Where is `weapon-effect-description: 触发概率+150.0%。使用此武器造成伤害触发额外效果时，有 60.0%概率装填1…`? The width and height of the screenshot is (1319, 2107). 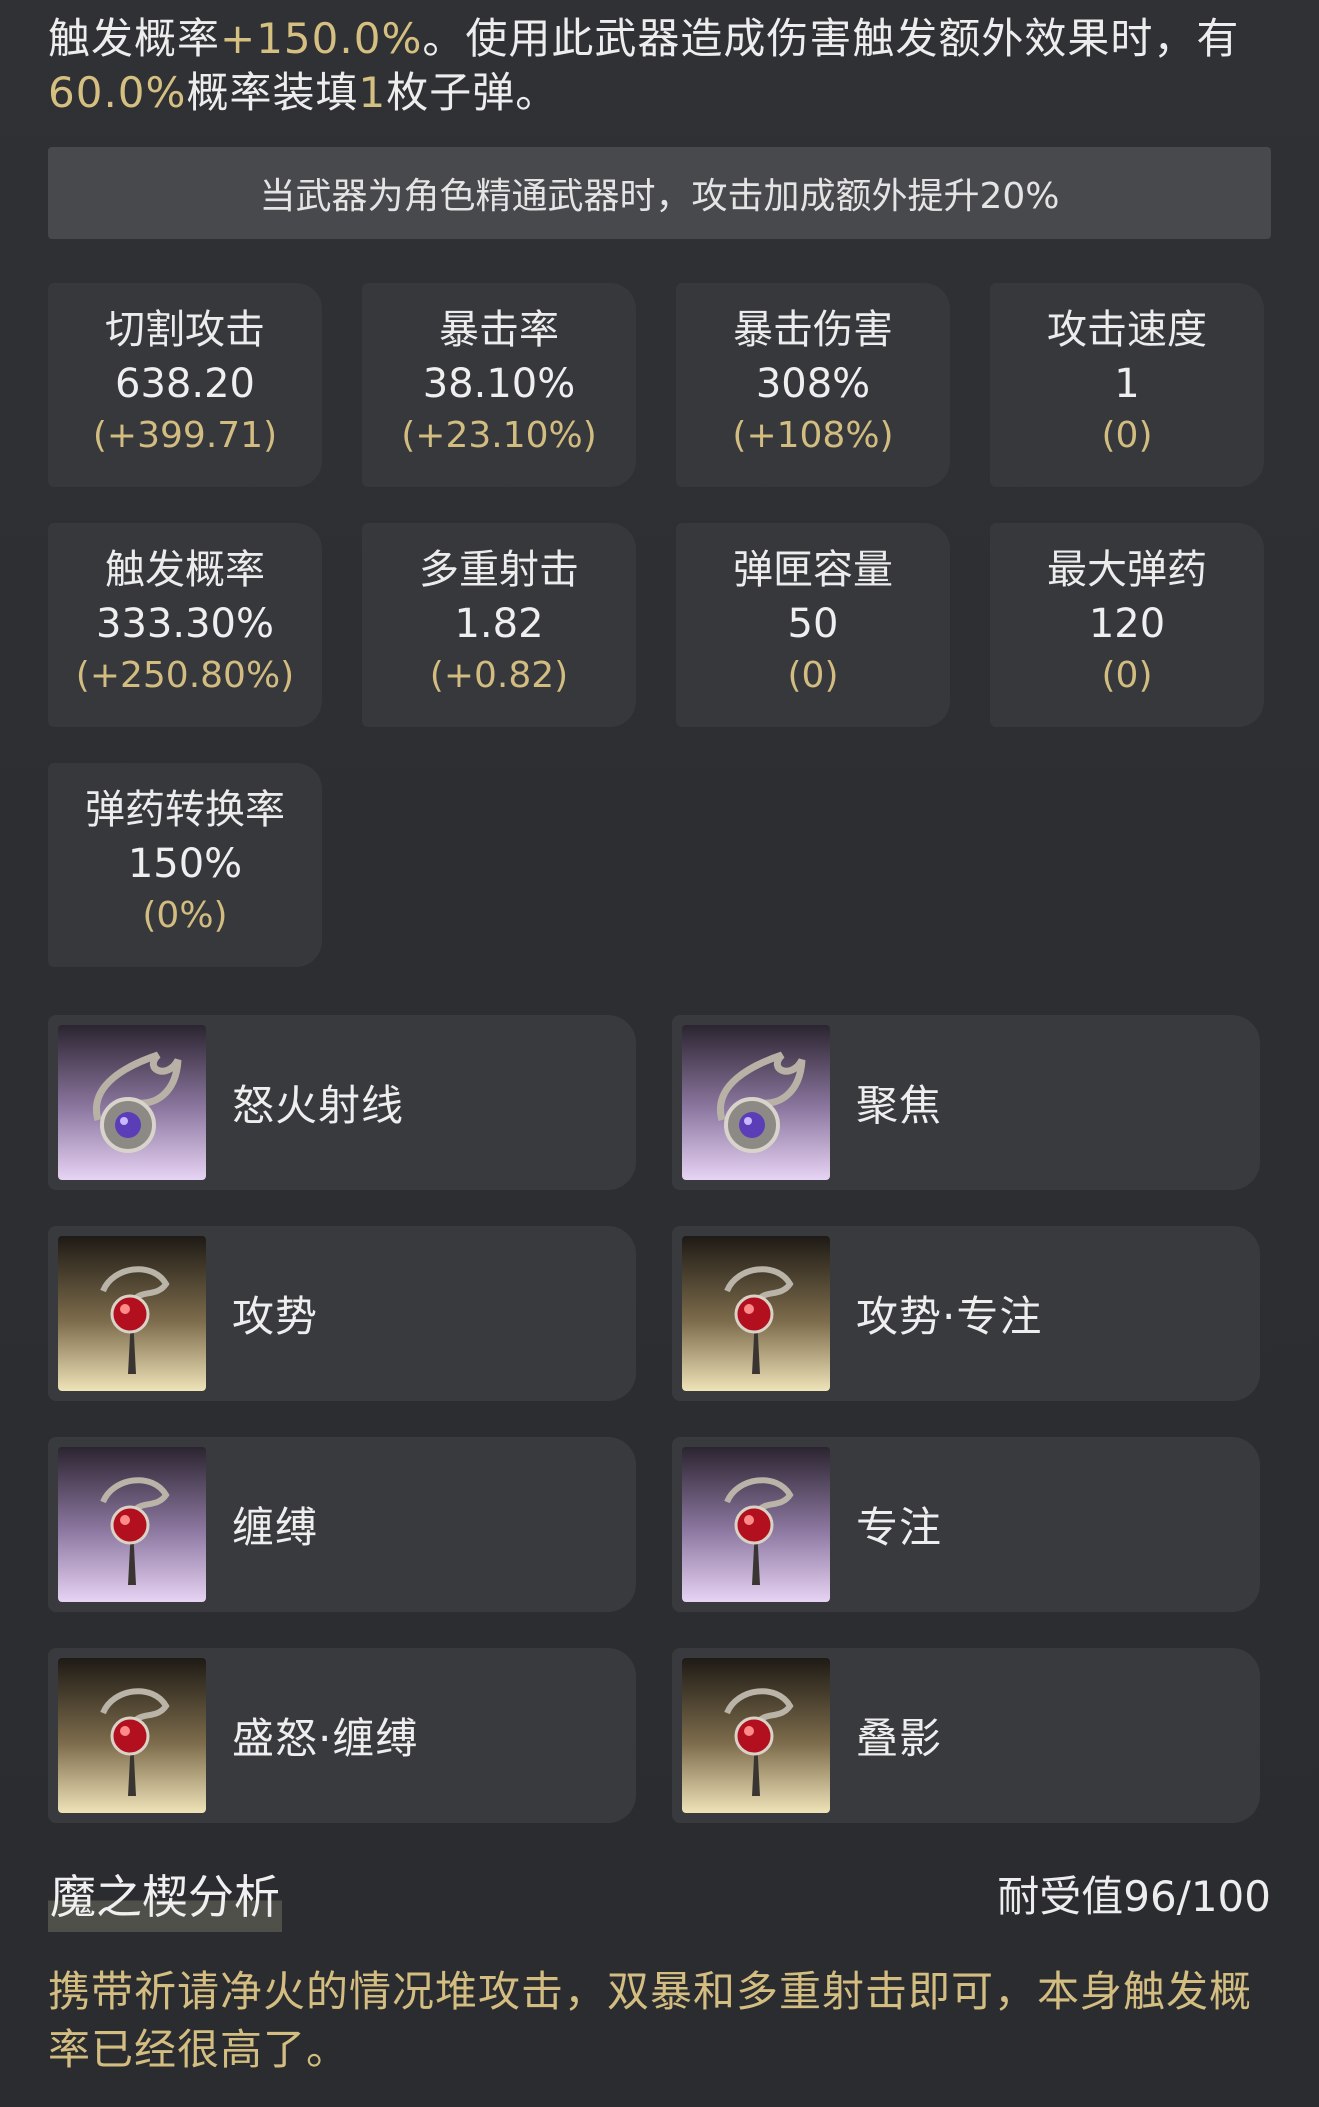 weapon-effect-description: 触发概率+150.0%。使用此武器造成伤害触发额外效果时，有 60.0%概率装填1… is located at coordinates (659, 66).